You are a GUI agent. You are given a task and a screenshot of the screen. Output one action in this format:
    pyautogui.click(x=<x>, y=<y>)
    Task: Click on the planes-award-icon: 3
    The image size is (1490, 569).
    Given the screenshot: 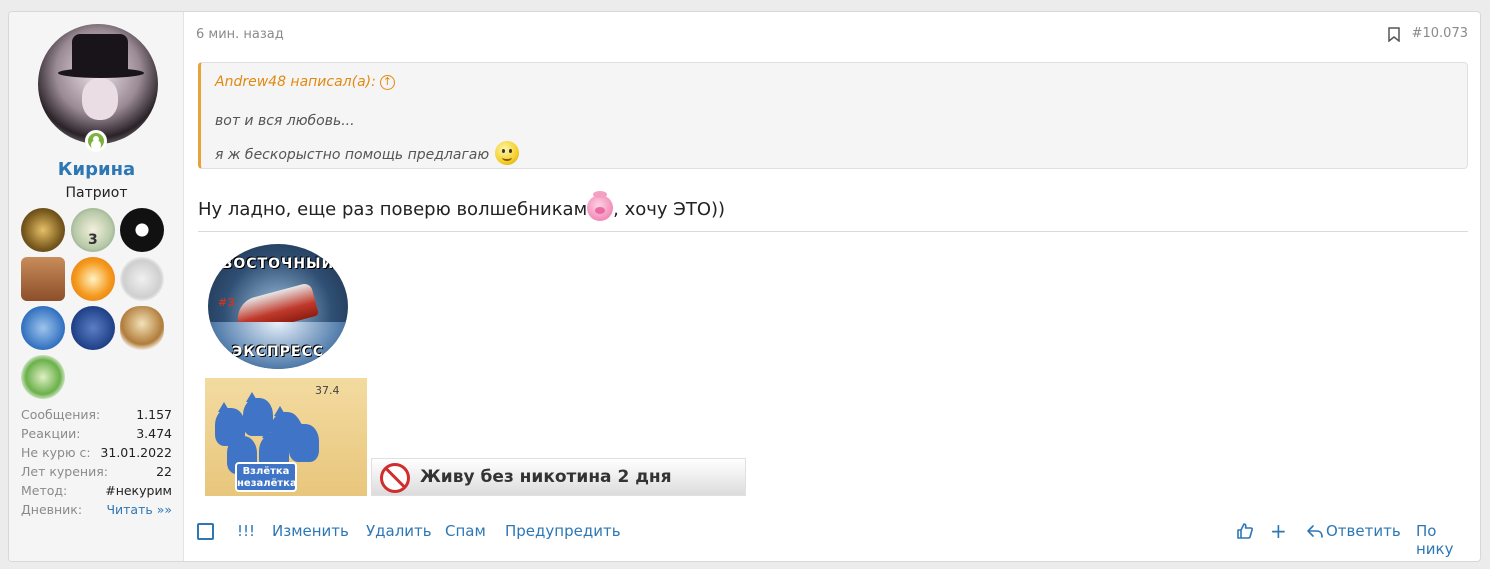 What is the action you would take?
    pyautogui.click(x=93, y=230)
    